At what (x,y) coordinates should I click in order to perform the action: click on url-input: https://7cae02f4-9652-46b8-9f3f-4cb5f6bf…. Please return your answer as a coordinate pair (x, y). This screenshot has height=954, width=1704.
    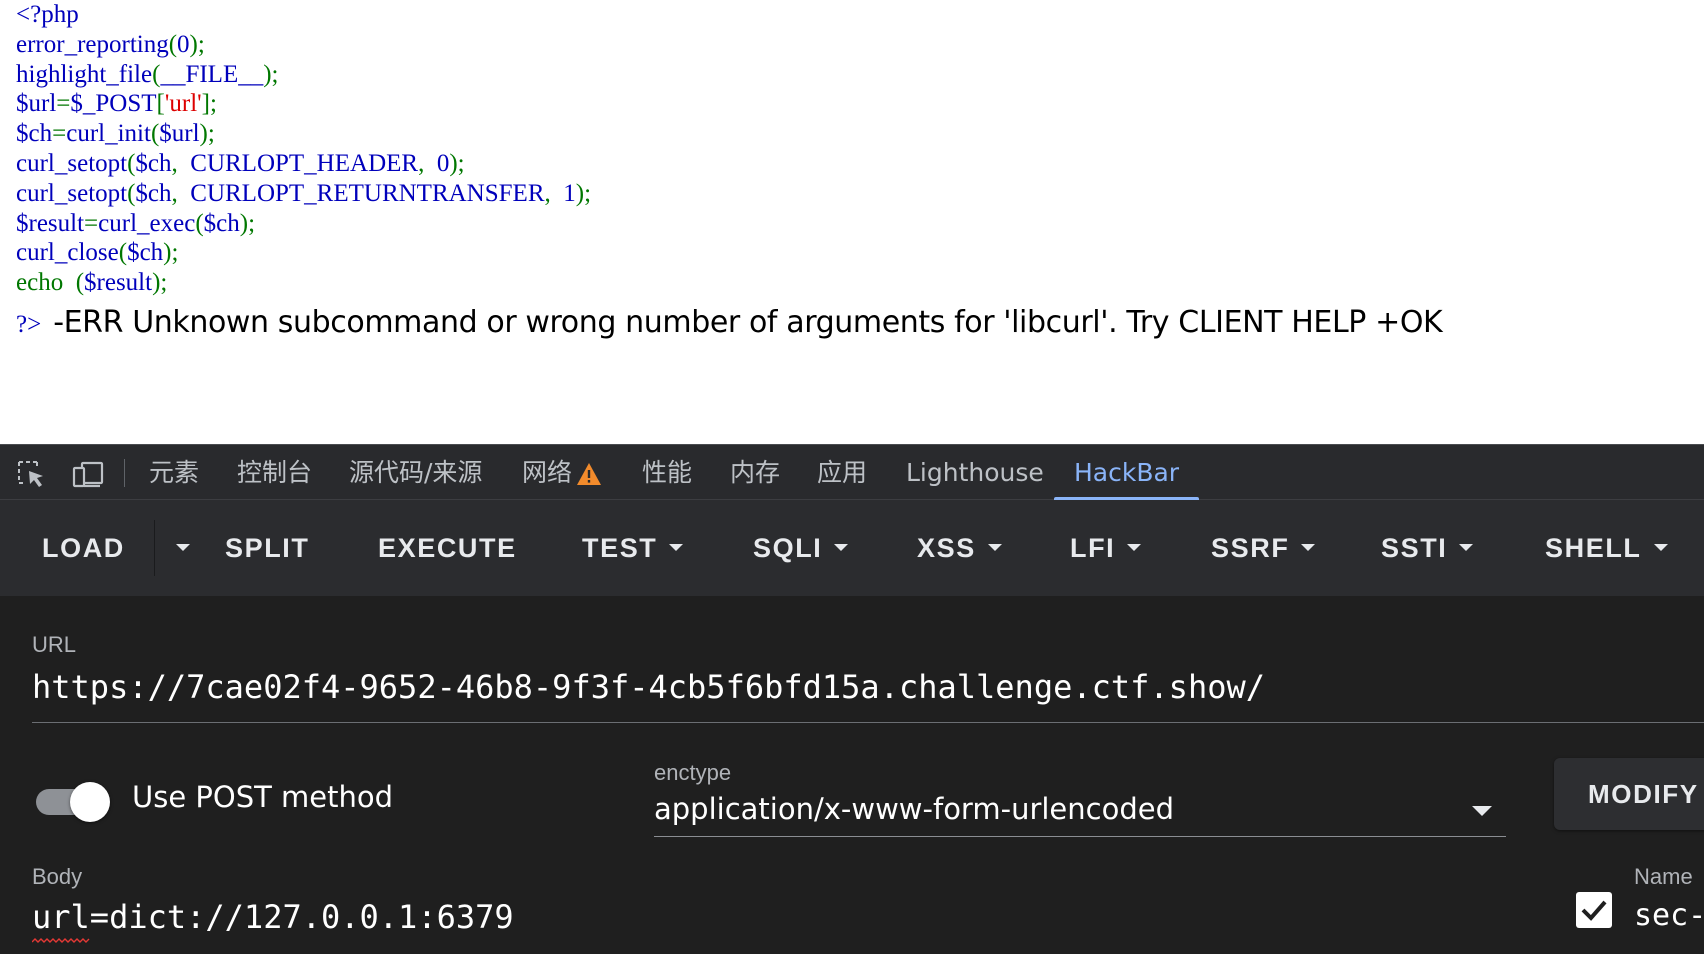
    Looking at the image, I should click on (648, 687).